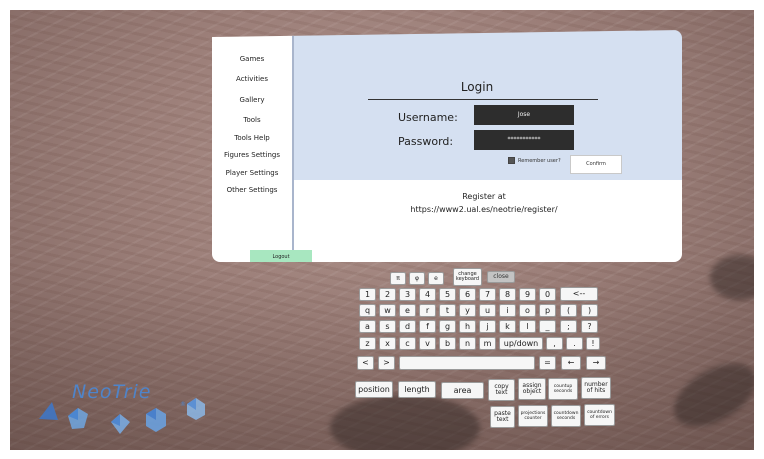 The image size is (764, 459). Describe the element at coordinates (527, 326) in the screenshot. I see `key-l: l` at that location.